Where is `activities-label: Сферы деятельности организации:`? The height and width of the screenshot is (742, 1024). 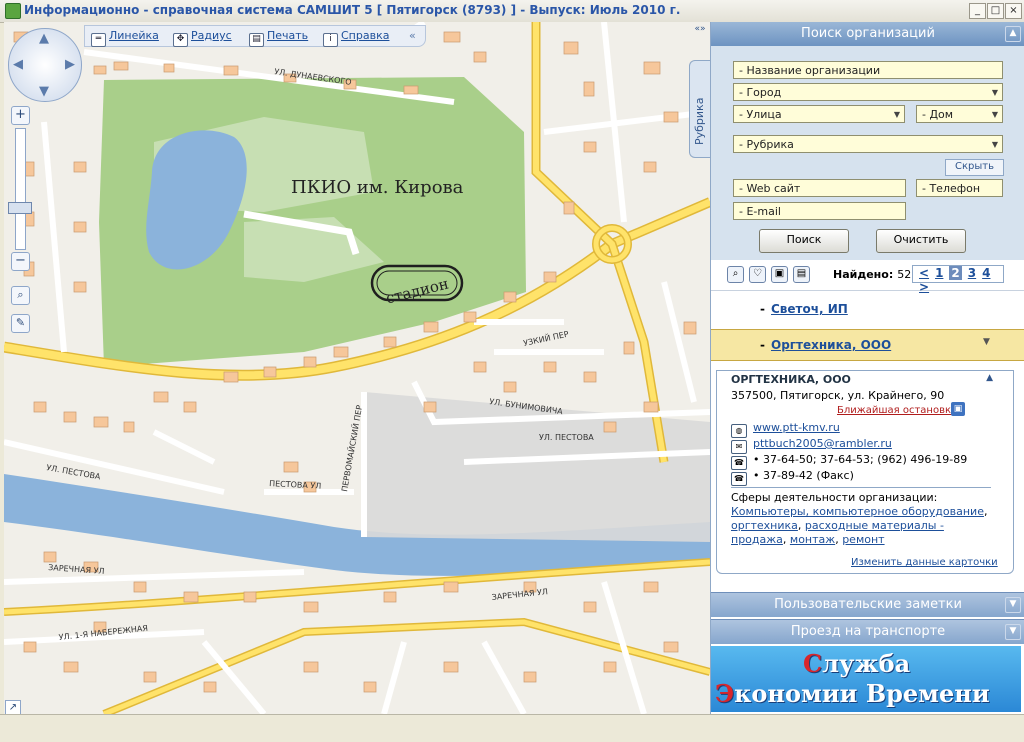
activities-label: Сферы деятельности организации: is located at coordinates (834, 497).